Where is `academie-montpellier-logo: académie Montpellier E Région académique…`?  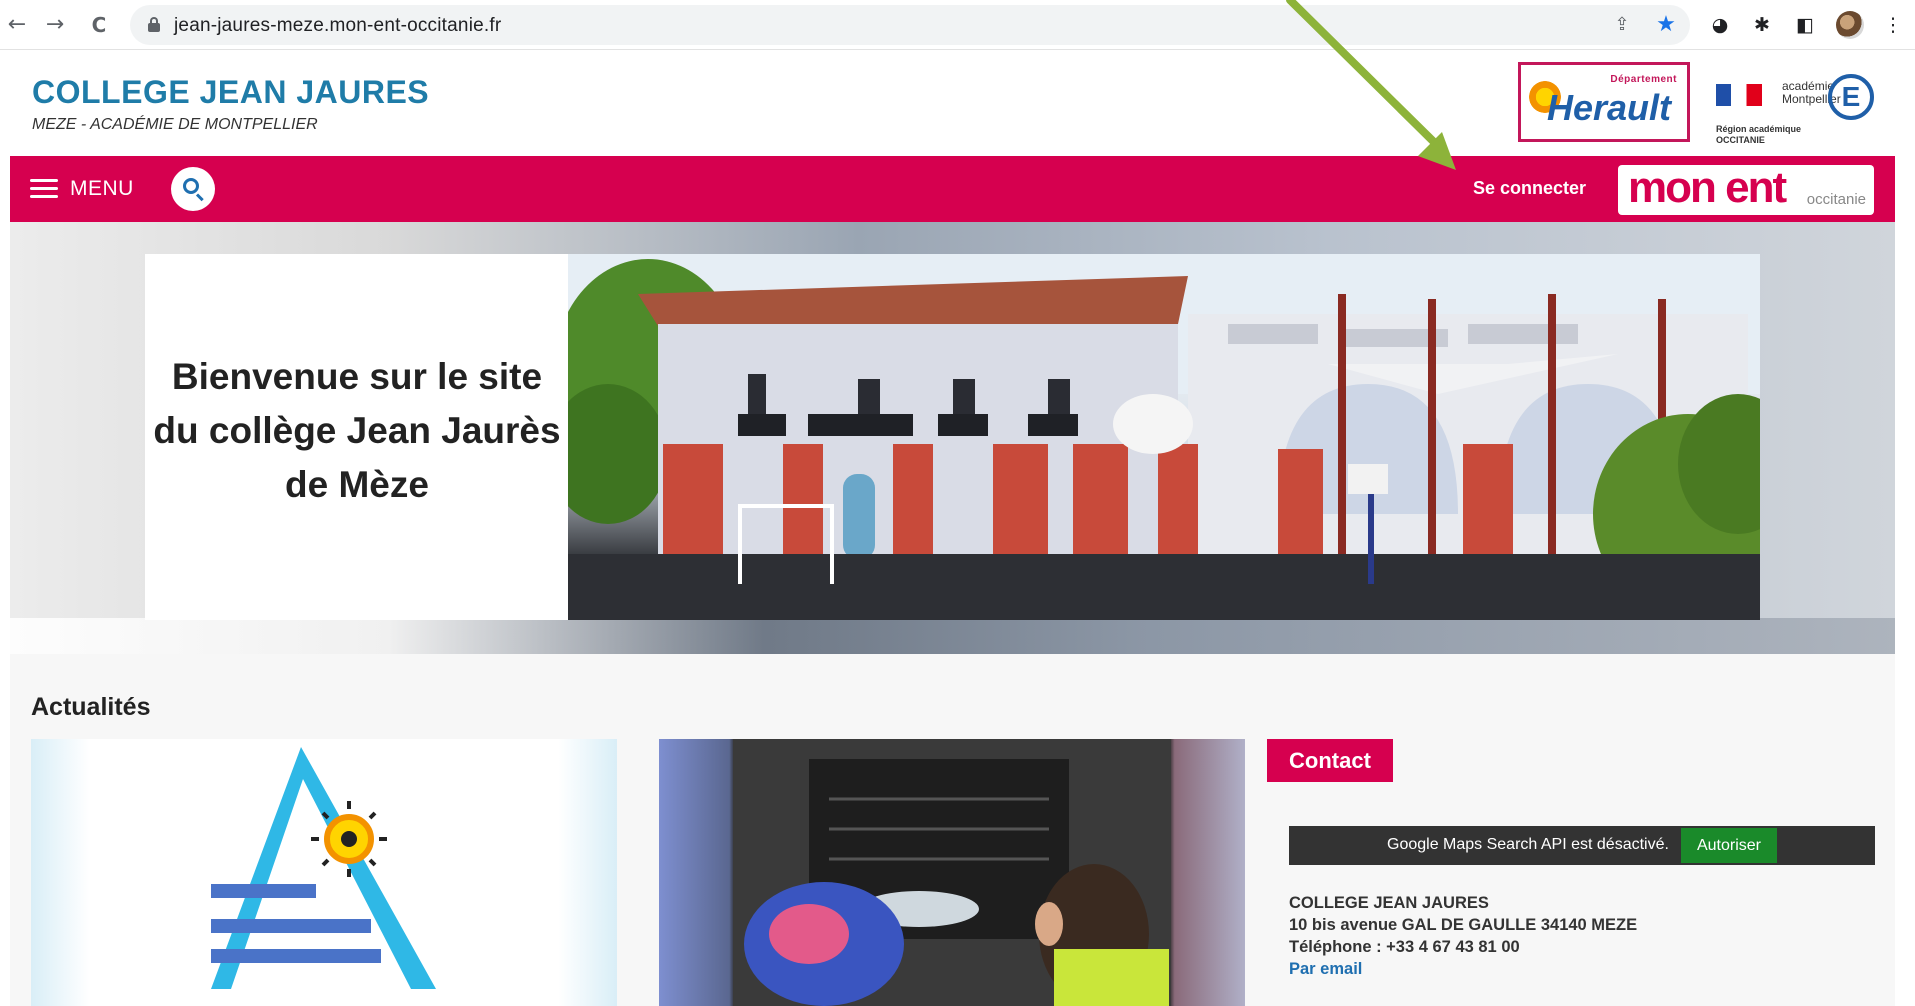
academie-montpellier-logo: académie Montpellier E Région académique… is located at coordinates (1799, 107).